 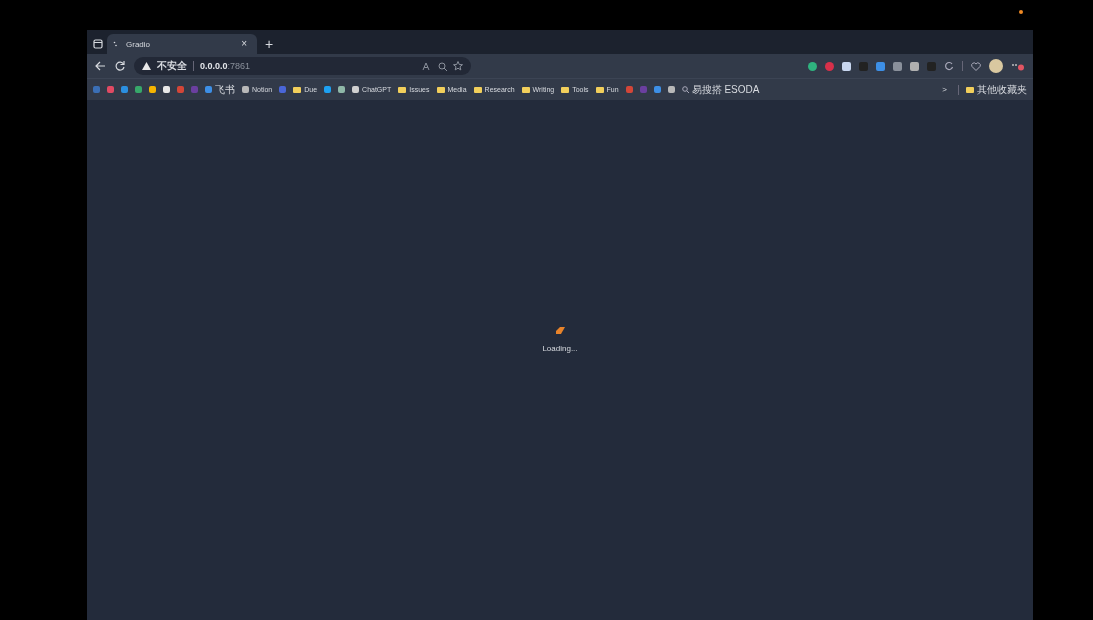 What do you see at coordinates (944, 89) in the screenshot?
I see `more-bookmarks-button: >` at bounding box center [944, 89].